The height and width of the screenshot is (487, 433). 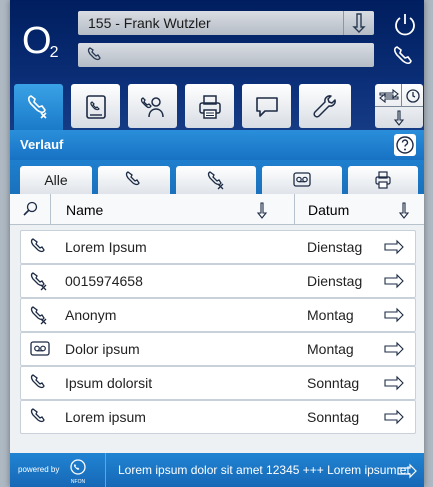 I want to click on wrench-icon, so click(x=324, y=106).